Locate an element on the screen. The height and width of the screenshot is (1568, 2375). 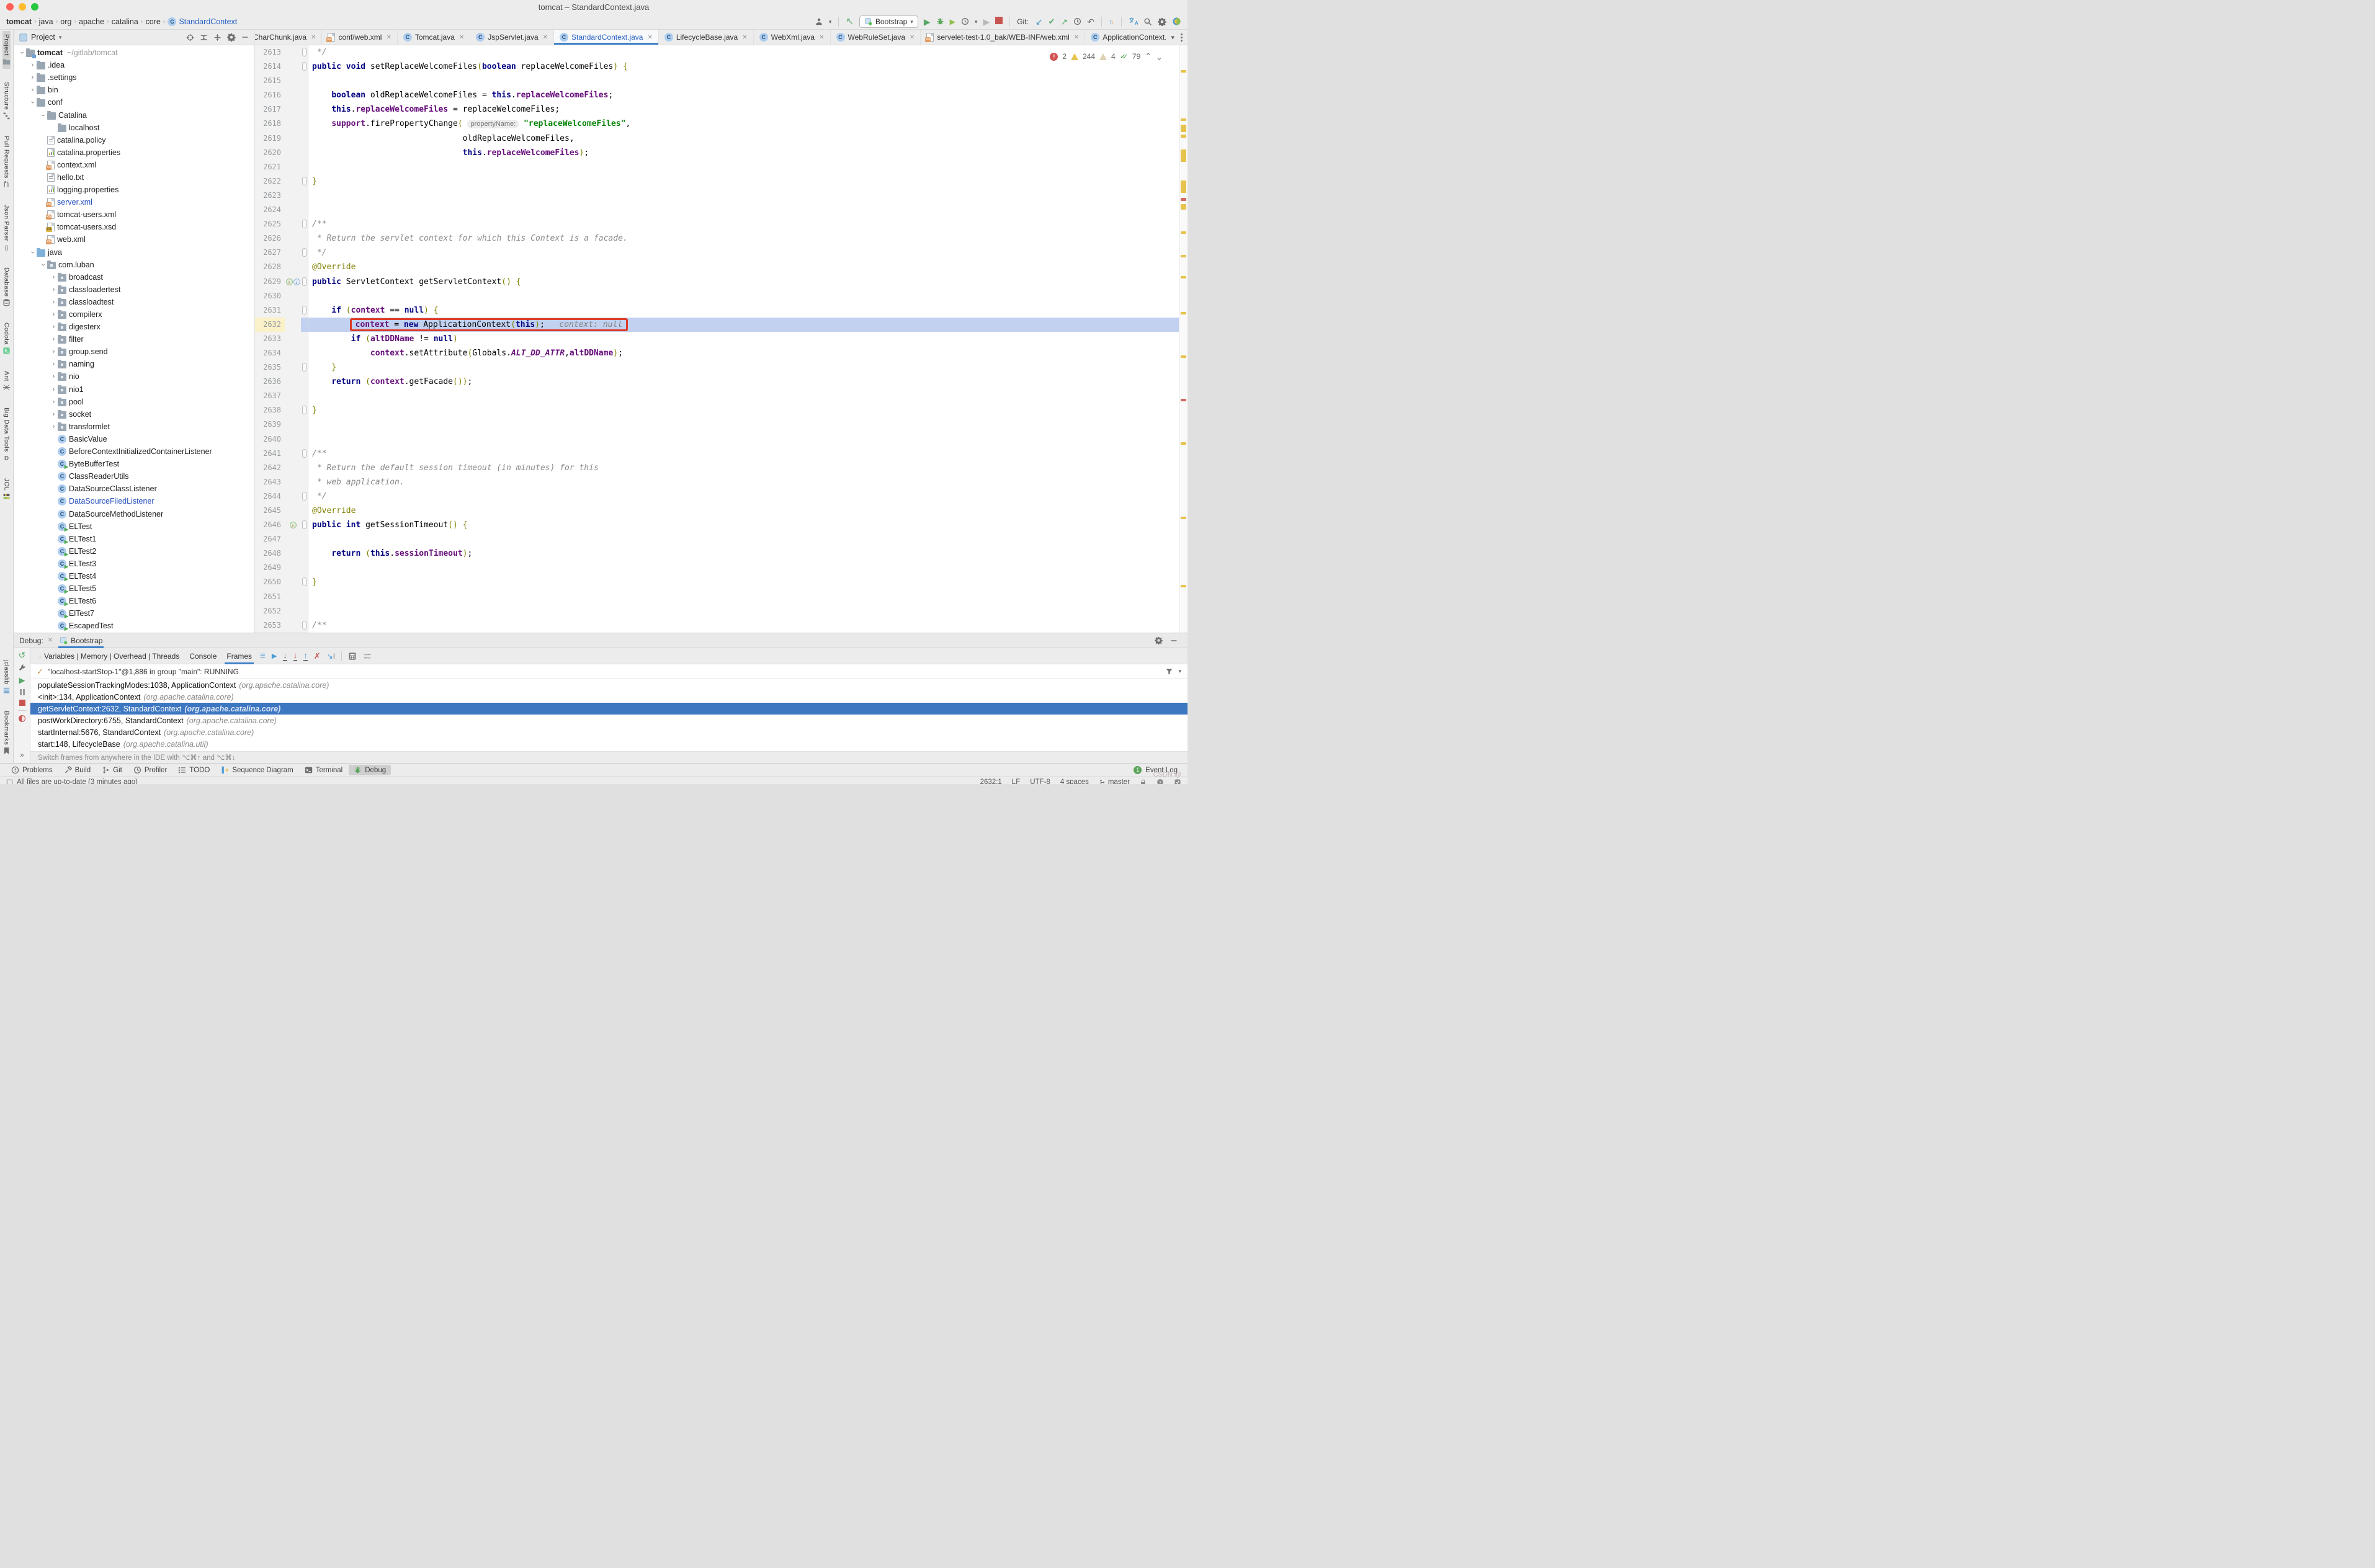
breadcrumb-item-java: java is located at coordinates (46, 21).